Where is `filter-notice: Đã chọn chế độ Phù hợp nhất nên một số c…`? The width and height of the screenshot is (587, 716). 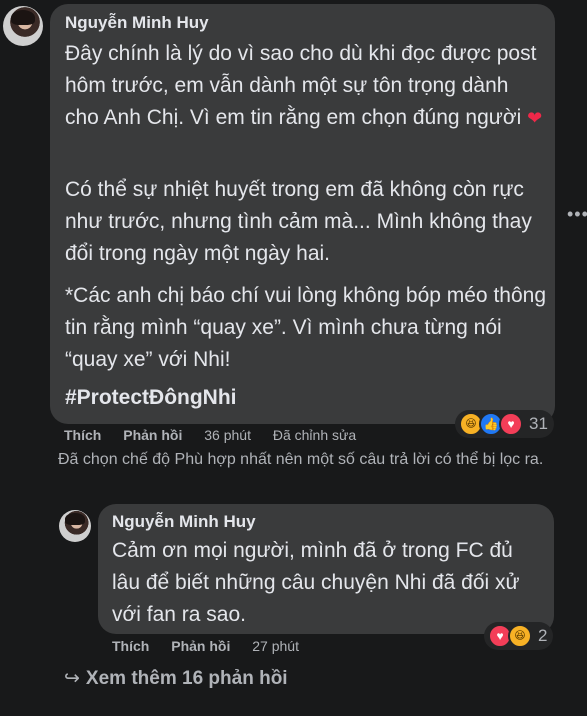
filter-notice: Đã chọn chế độ Phù hợp nhất nên một số c… is located at coordinates (301, 459).